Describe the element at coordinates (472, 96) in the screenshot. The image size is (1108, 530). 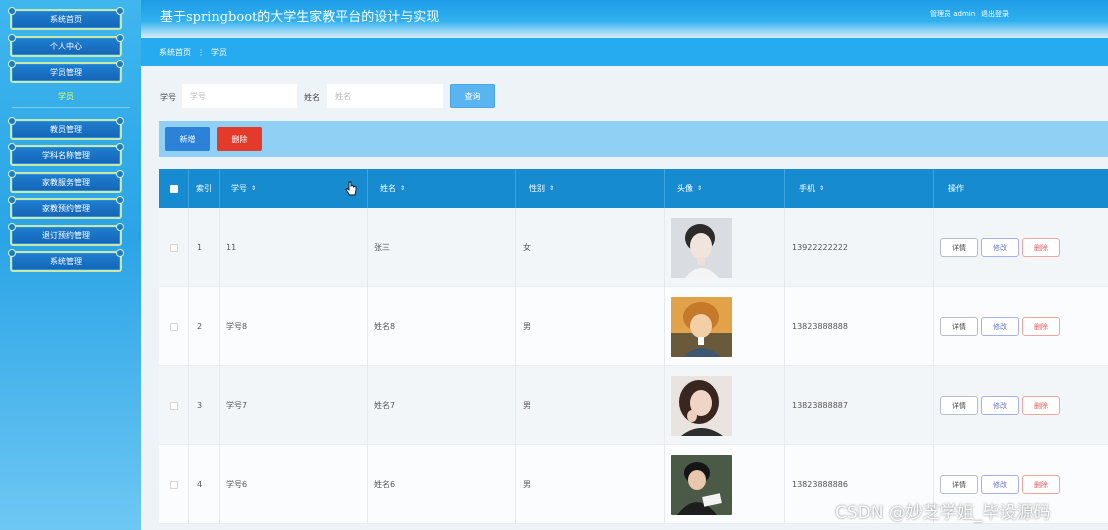
I see `query-button: 查询` at that location.